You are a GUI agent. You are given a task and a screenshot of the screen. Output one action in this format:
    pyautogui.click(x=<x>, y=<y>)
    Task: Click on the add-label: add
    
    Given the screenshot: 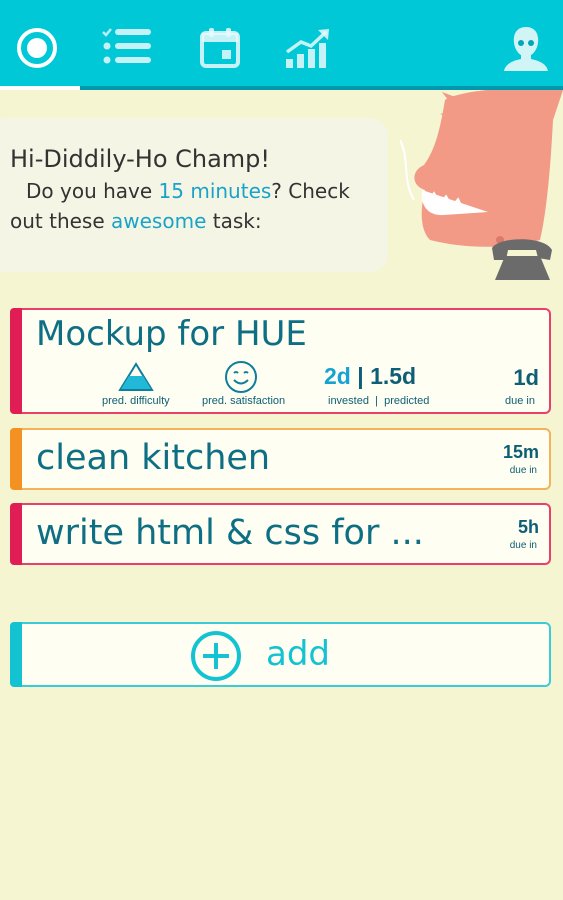 What is the action you would take?
    pyautogui.click(x=298, y=654)
    